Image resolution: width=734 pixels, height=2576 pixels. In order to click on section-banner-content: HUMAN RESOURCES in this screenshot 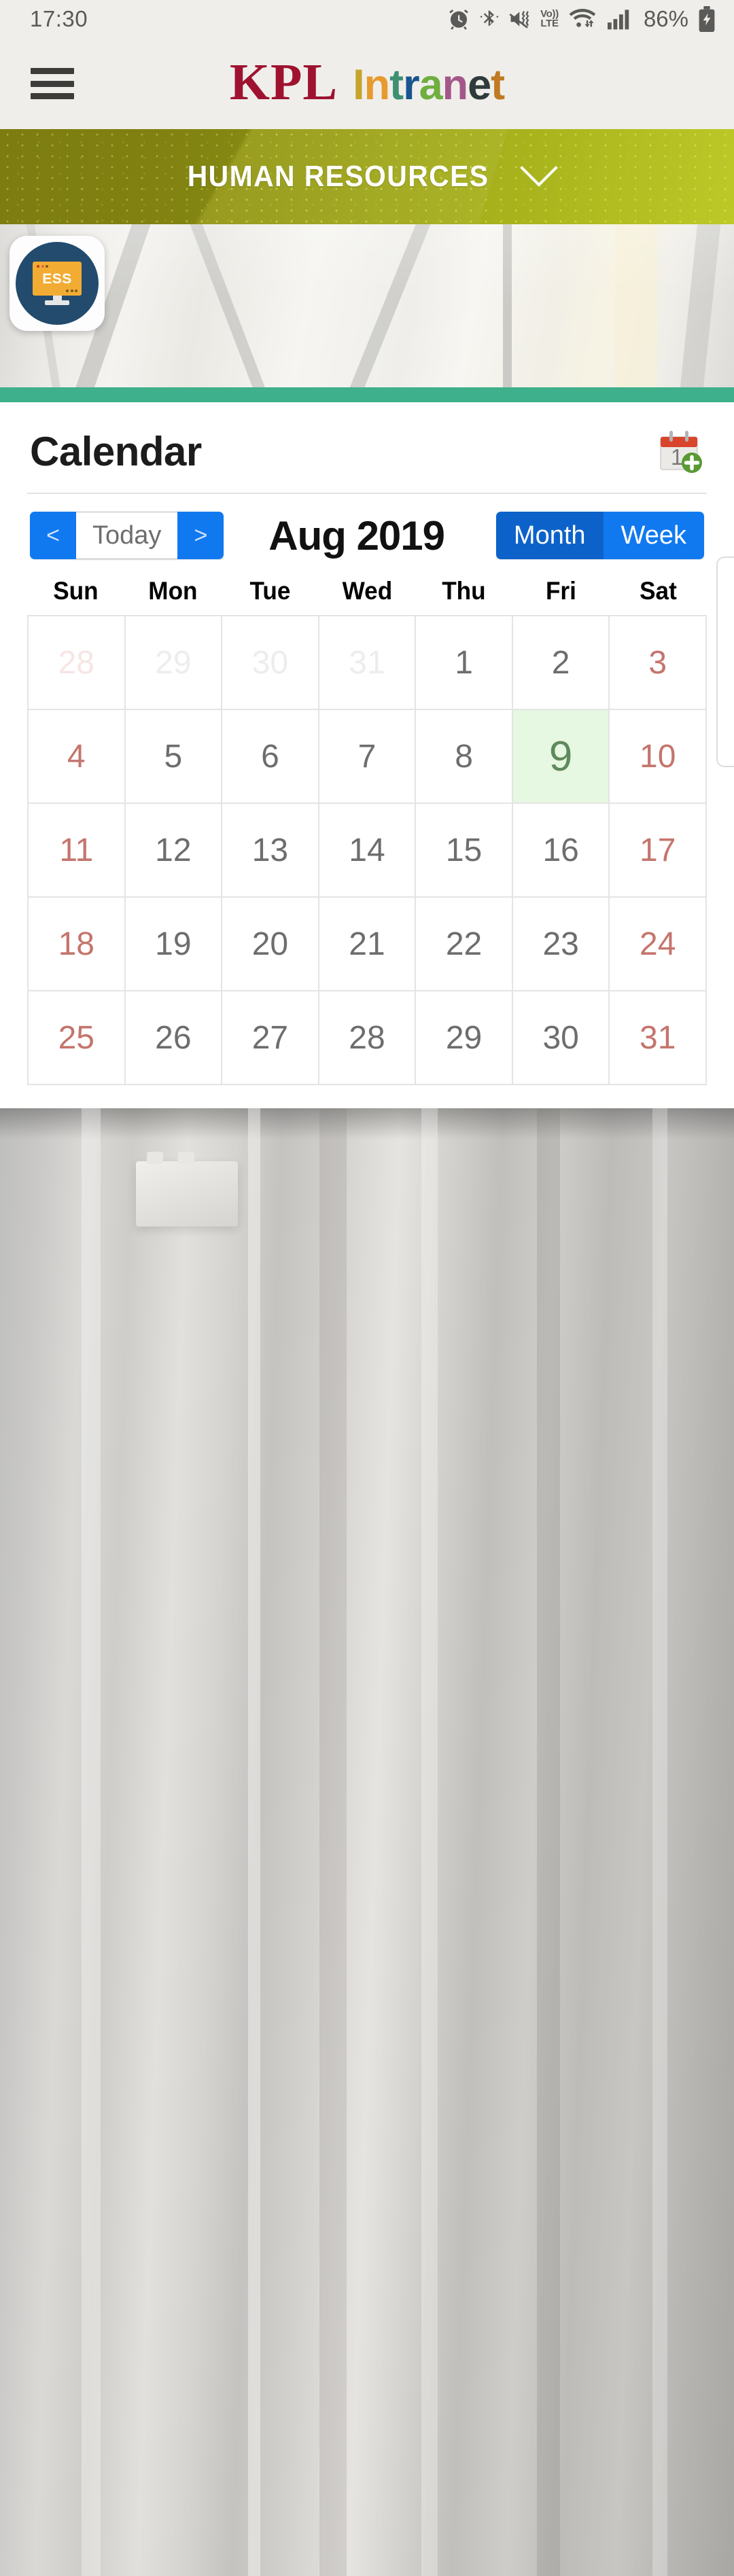, I will do `click(367, 177)`.